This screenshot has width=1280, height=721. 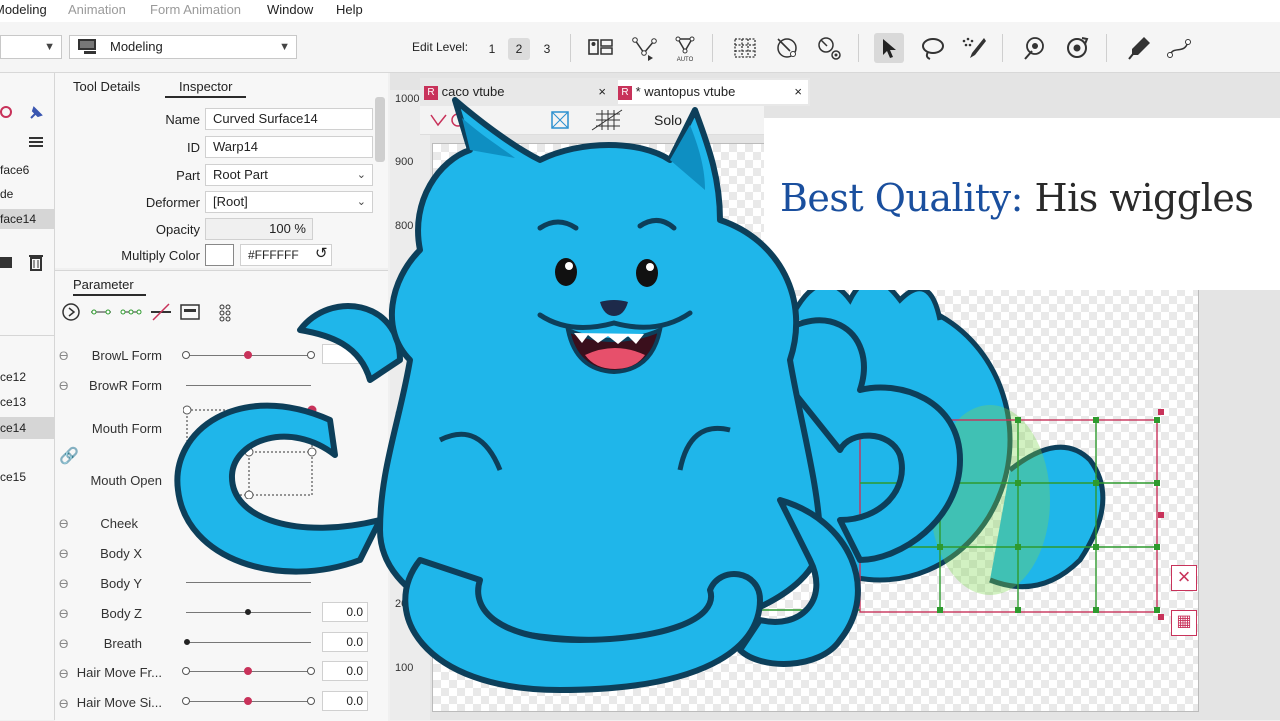 What do you see at coordinates (560, 120) in the screenshot?
I see `mesh-visibility-icon` at bounding box center [560, 120].